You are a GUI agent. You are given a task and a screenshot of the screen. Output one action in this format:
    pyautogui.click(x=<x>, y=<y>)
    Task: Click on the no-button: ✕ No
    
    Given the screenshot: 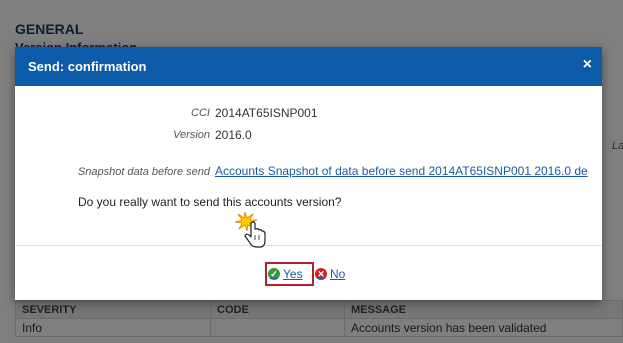 What is the action you would take?
    pyautogui.click(x=330, y=274)
    